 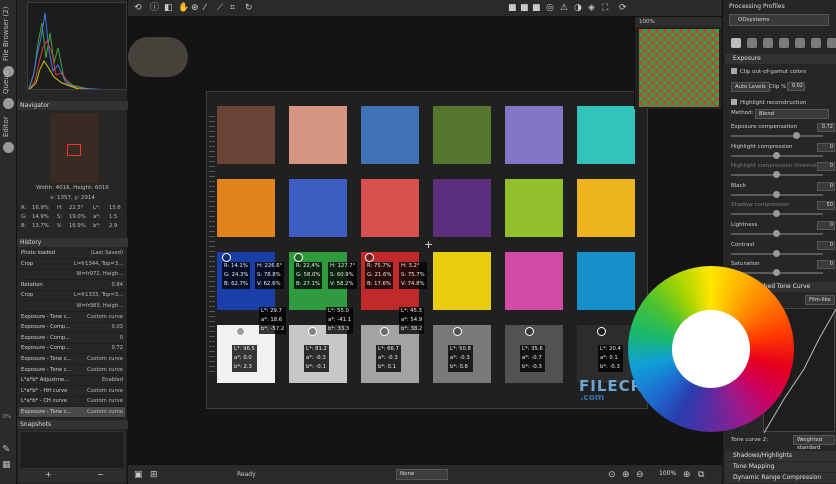 I want to click on history-row: Photo loaded (Last Saved), so click(x=72, y=253).